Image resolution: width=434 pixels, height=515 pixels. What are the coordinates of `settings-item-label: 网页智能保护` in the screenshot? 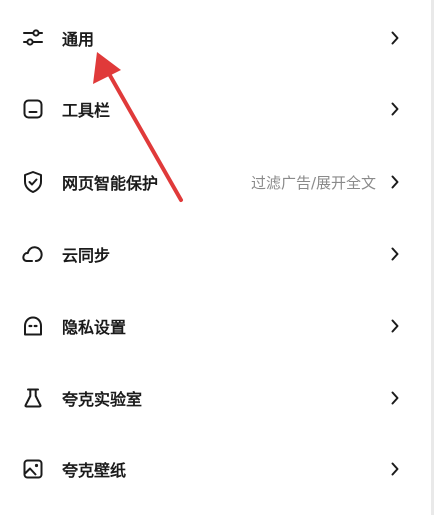 It's located at (110, 183).